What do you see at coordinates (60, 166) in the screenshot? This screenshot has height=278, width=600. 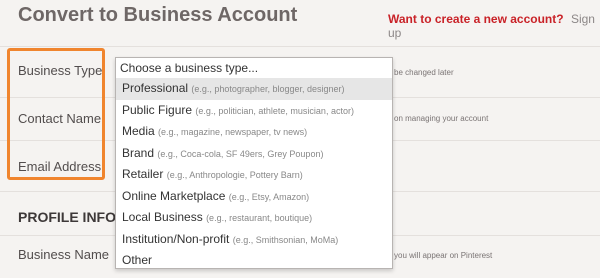 I see `email-address-label: Email Address` at bounding box center [60, 166].